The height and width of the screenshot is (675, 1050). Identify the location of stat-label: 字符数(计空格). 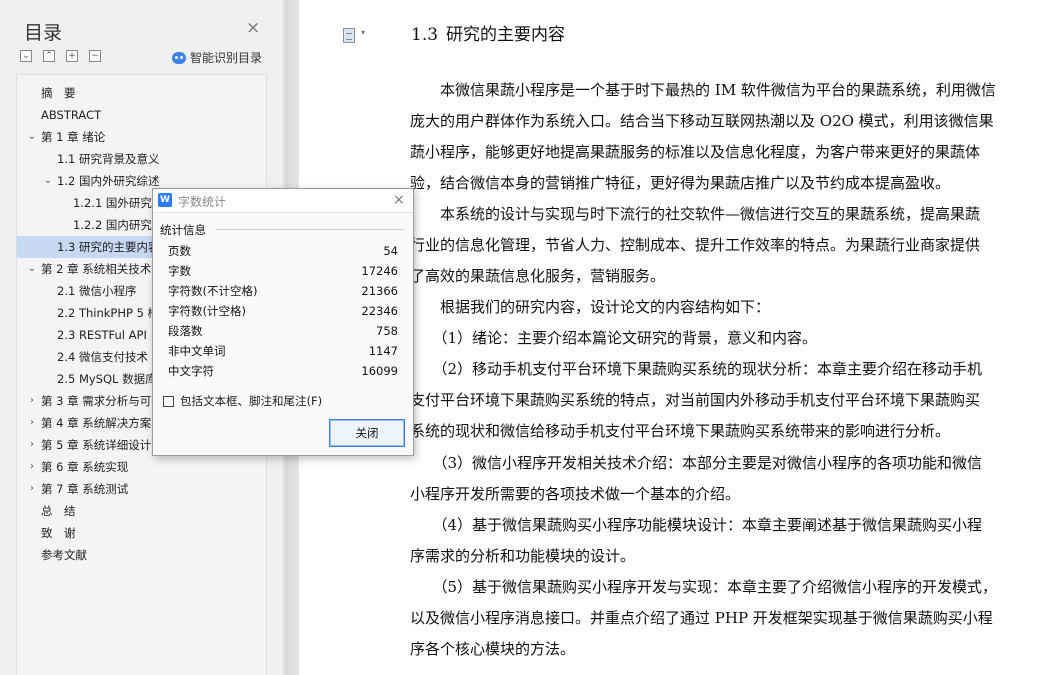
(207, 311).